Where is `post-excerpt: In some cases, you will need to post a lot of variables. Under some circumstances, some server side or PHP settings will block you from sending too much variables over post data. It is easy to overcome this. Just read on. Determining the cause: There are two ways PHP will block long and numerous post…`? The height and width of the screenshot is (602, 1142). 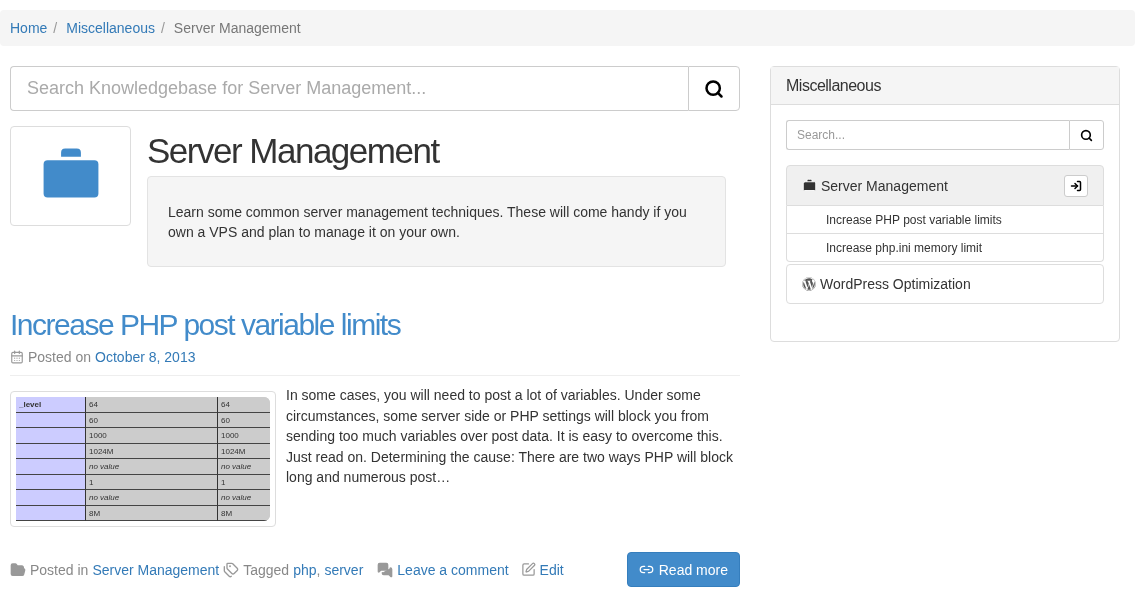
post-excerpt: In some cases, you will need to post a lot of variables. Under some circumstances, some server side or PHP settings will block you from sending too much variables over post data. It is easy to overcome this. Just read on. Determining the cause: There are two ways PHP will block long and numerous post… is located at coordinates (510, 436).